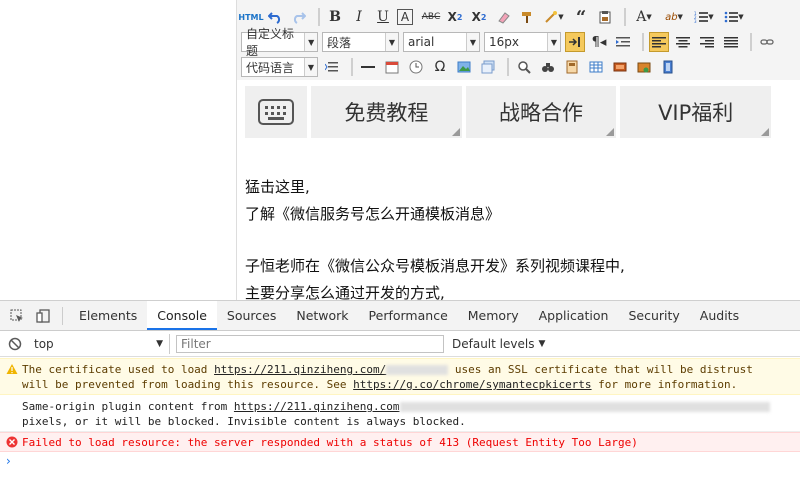  I want to click on underline-icon: U, so click(383, 17).